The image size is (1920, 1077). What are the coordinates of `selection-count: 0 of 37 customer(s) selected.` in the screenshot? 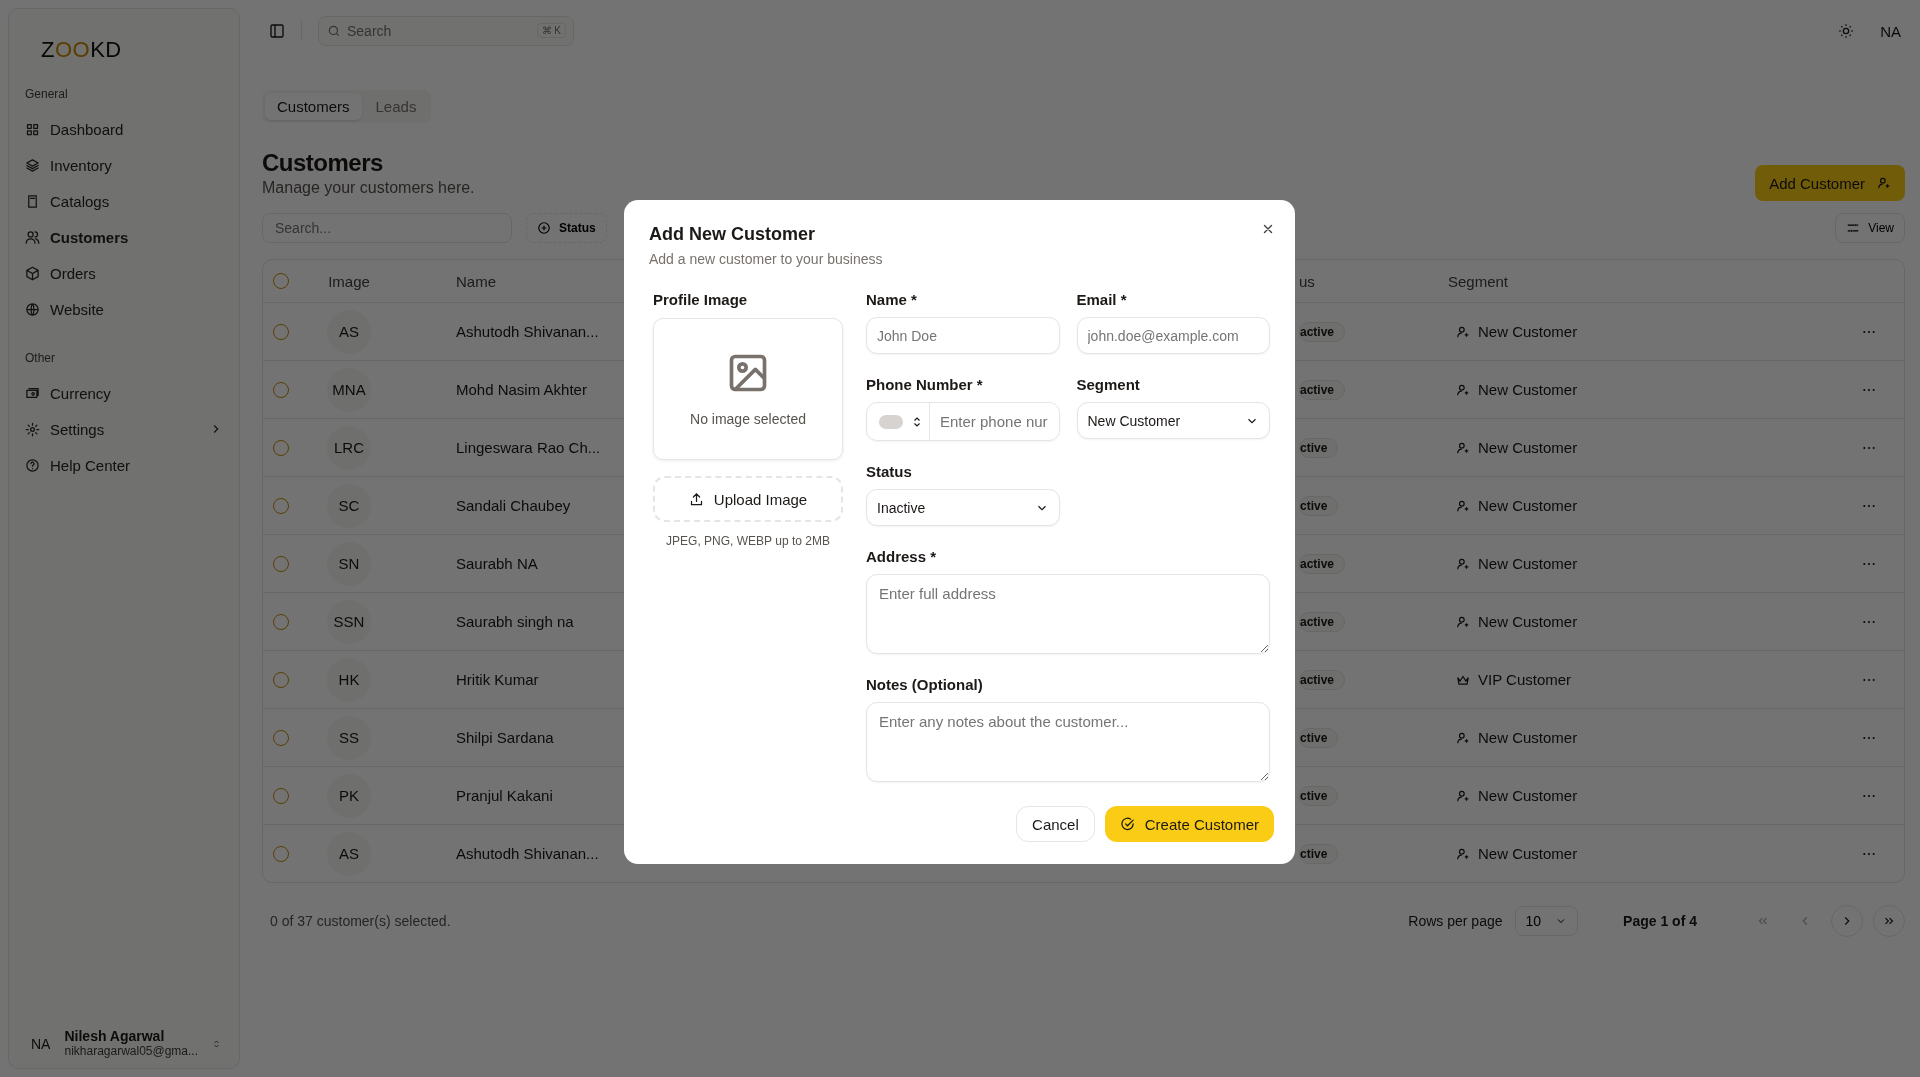 It's located at (360, 921).